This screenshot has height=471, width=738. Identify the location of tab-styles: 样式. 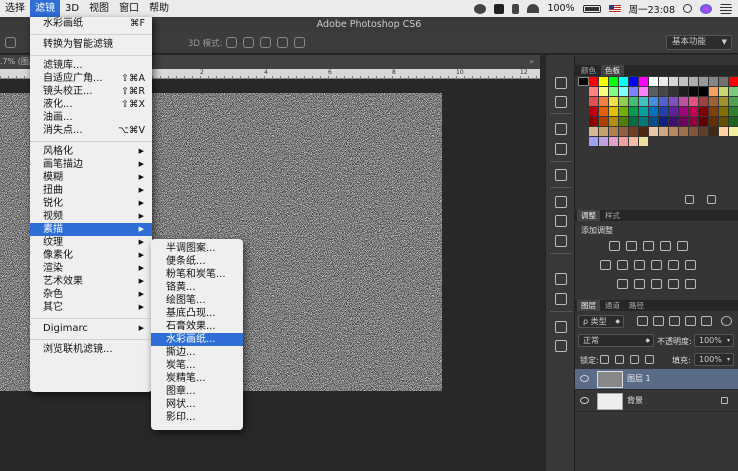
(612, 215).